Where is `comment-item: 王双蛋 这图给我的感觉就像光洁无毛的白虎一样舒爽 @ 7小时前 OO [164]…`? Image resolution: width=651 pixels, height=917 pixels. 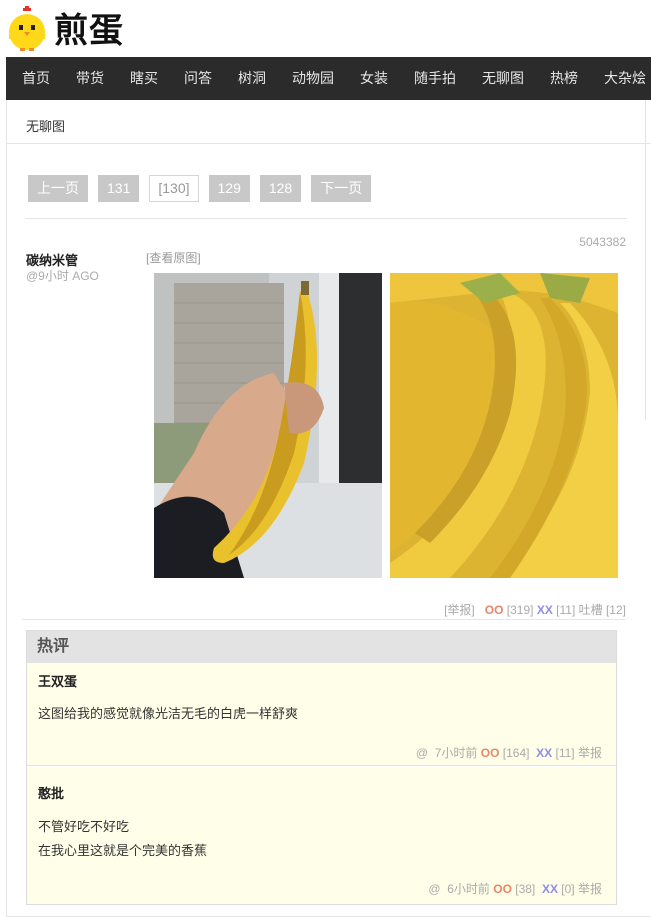 comment-item: 王双蛋 这图给我的感觉就像光洁无毛的白虎一样舒爽 @ 7小时前 OO [164]… is located at coordinates (321, 714).